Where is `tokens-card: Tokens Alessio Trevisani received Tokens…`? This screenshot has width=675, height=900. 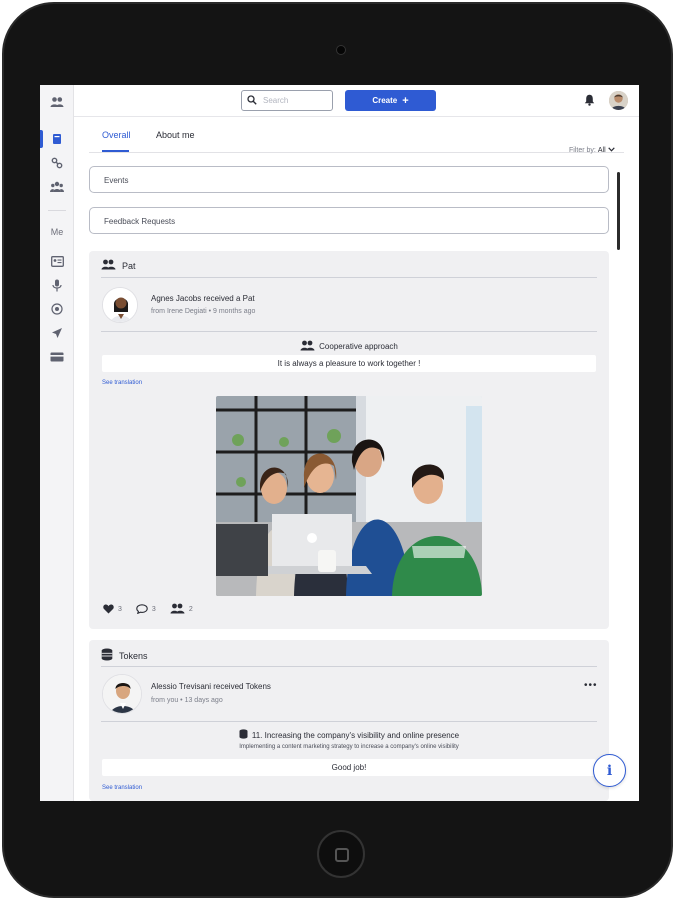
tokens-card: Tokens Alessio Trevisani received Tokens… is located at coordinates (349, 720).